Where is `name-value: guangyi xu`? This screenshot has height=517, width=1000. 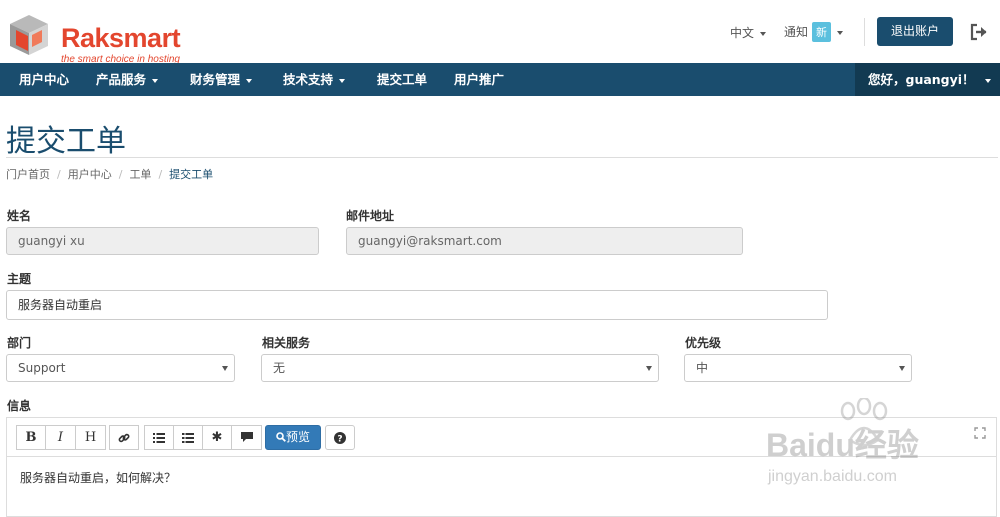
name-value: guangyi xu is located at coordinates (51, 241).